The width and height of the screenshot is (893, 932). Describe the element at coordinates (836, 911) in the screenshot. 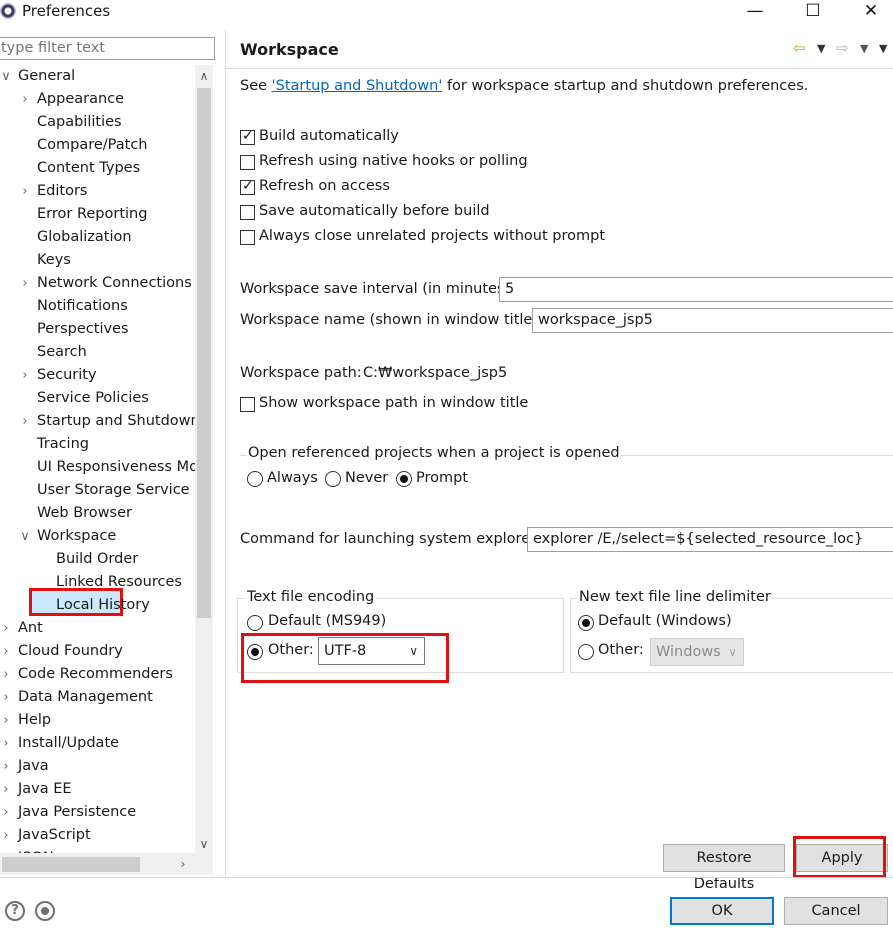

I see `cancel-button: Cancel` at that location.